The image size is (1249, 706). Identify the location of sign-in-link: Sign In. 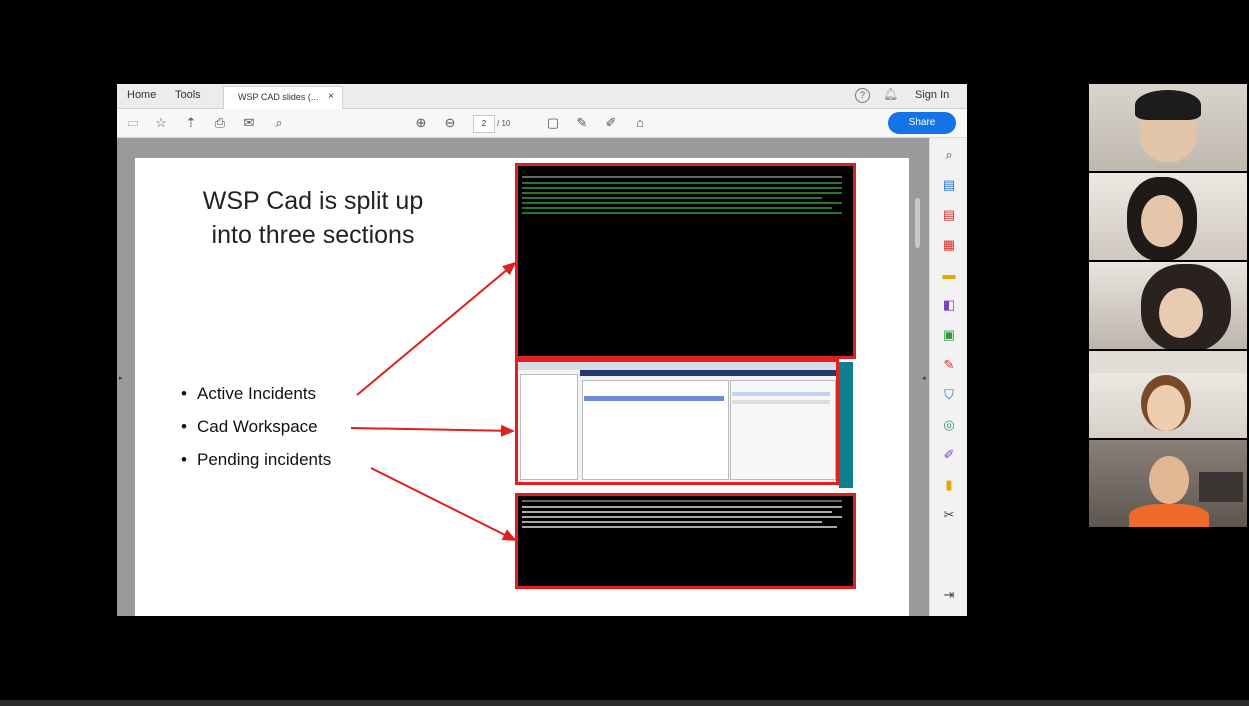
(932, 95).